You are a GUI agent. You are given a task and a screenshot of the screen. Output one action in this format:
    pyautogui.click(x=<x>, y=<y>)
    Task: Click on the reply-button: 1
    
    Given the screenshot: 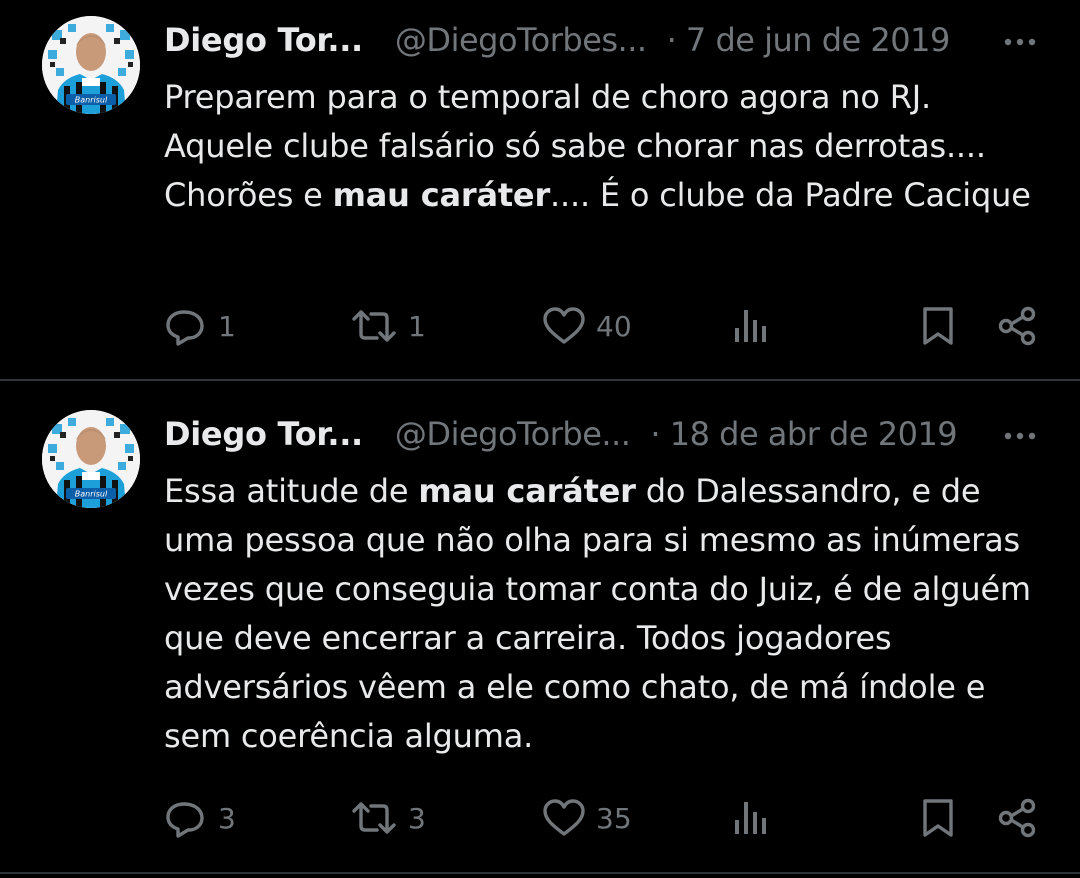 What is the action you would take?
    pyautogui.click(x=200, y=326)
    